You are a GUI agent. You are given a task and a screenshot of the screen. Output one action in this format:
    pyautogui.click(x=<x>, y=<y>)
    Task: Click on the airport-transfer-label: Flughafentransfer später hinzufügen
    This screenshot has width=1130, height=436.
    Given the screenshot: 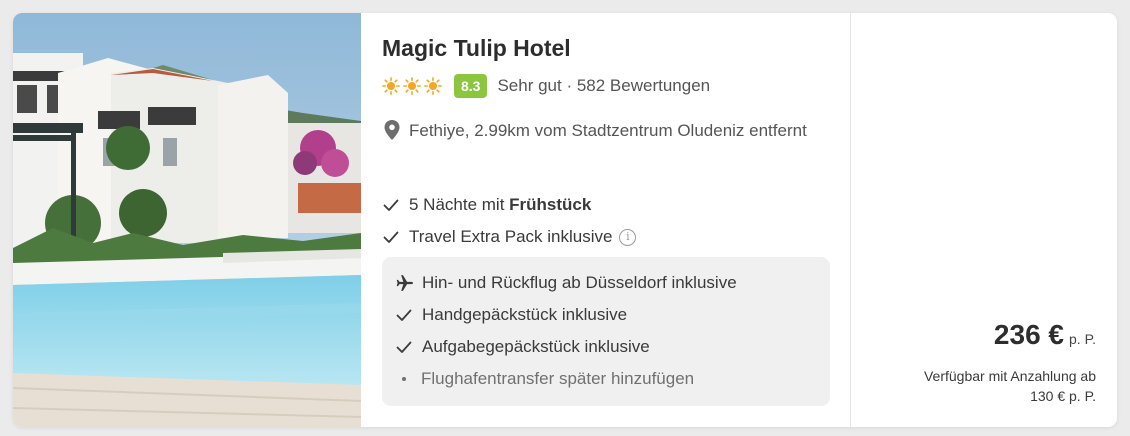 What is the action you would take?
    pyautogui.click(x=558, y=378)
    